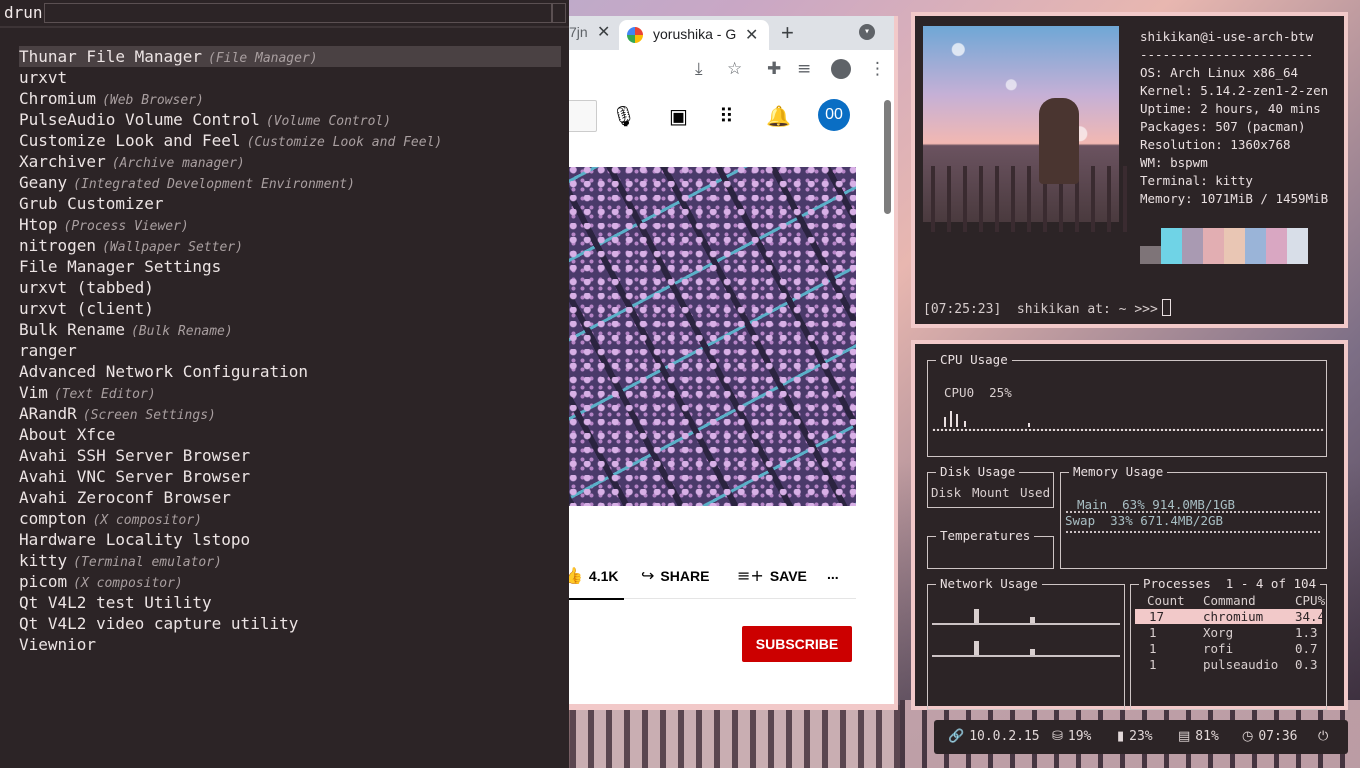 The width and height of the screenshot is (1360, 768). I want to click on page-scrollbar, so click(887, 157).